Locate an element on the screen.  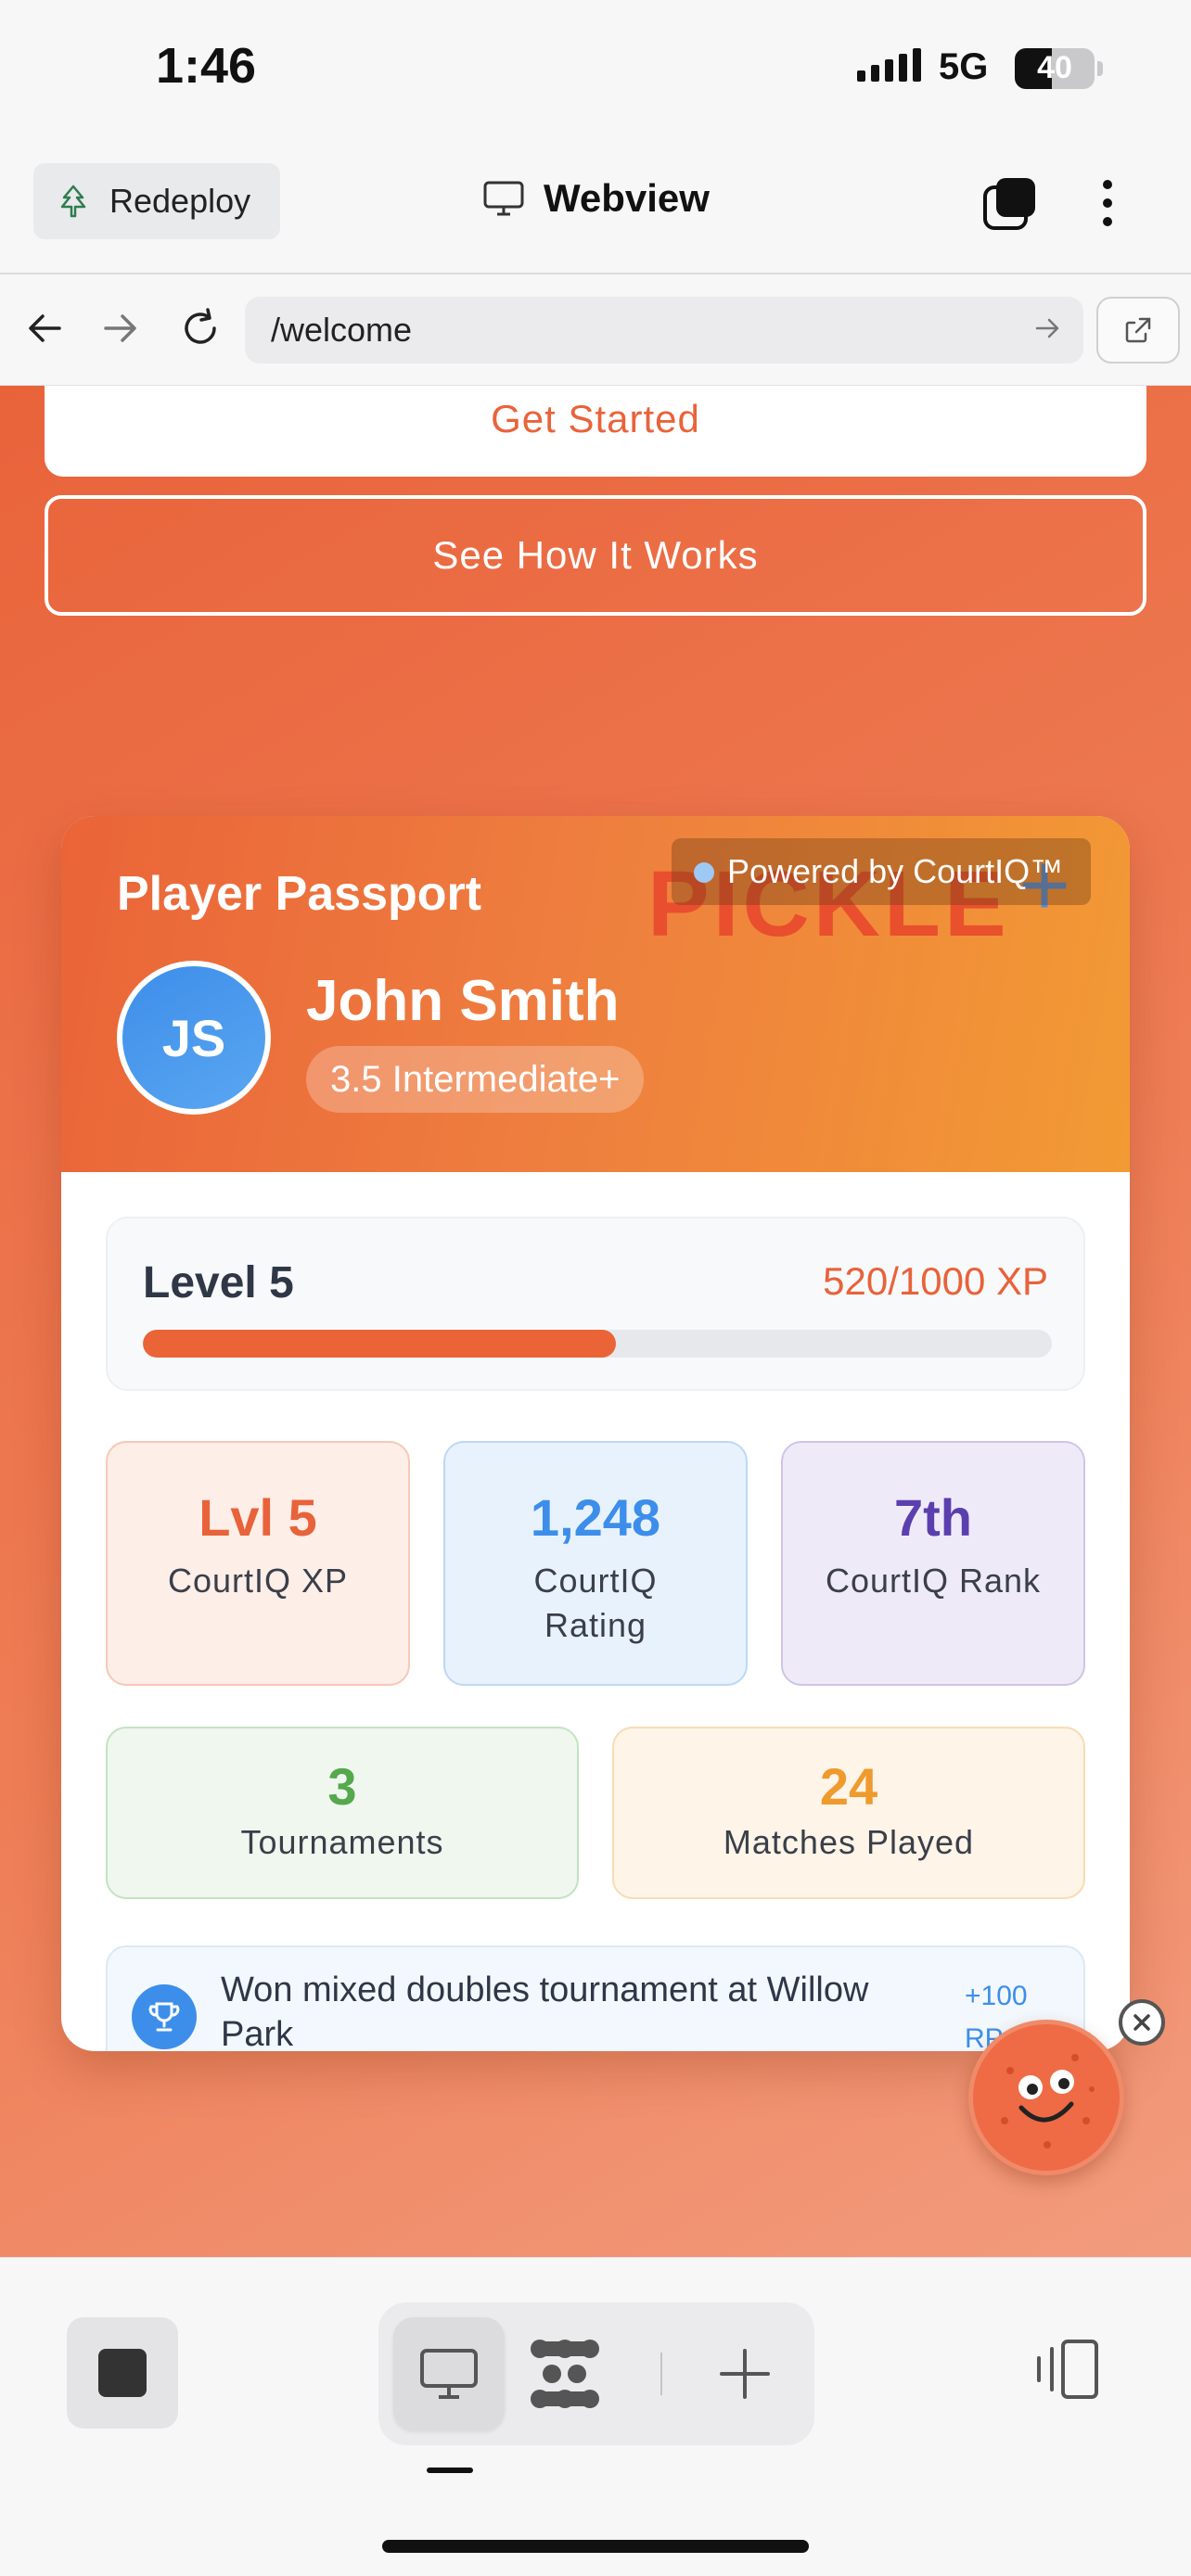
stop-icon is located at coordinates (122, 2373).